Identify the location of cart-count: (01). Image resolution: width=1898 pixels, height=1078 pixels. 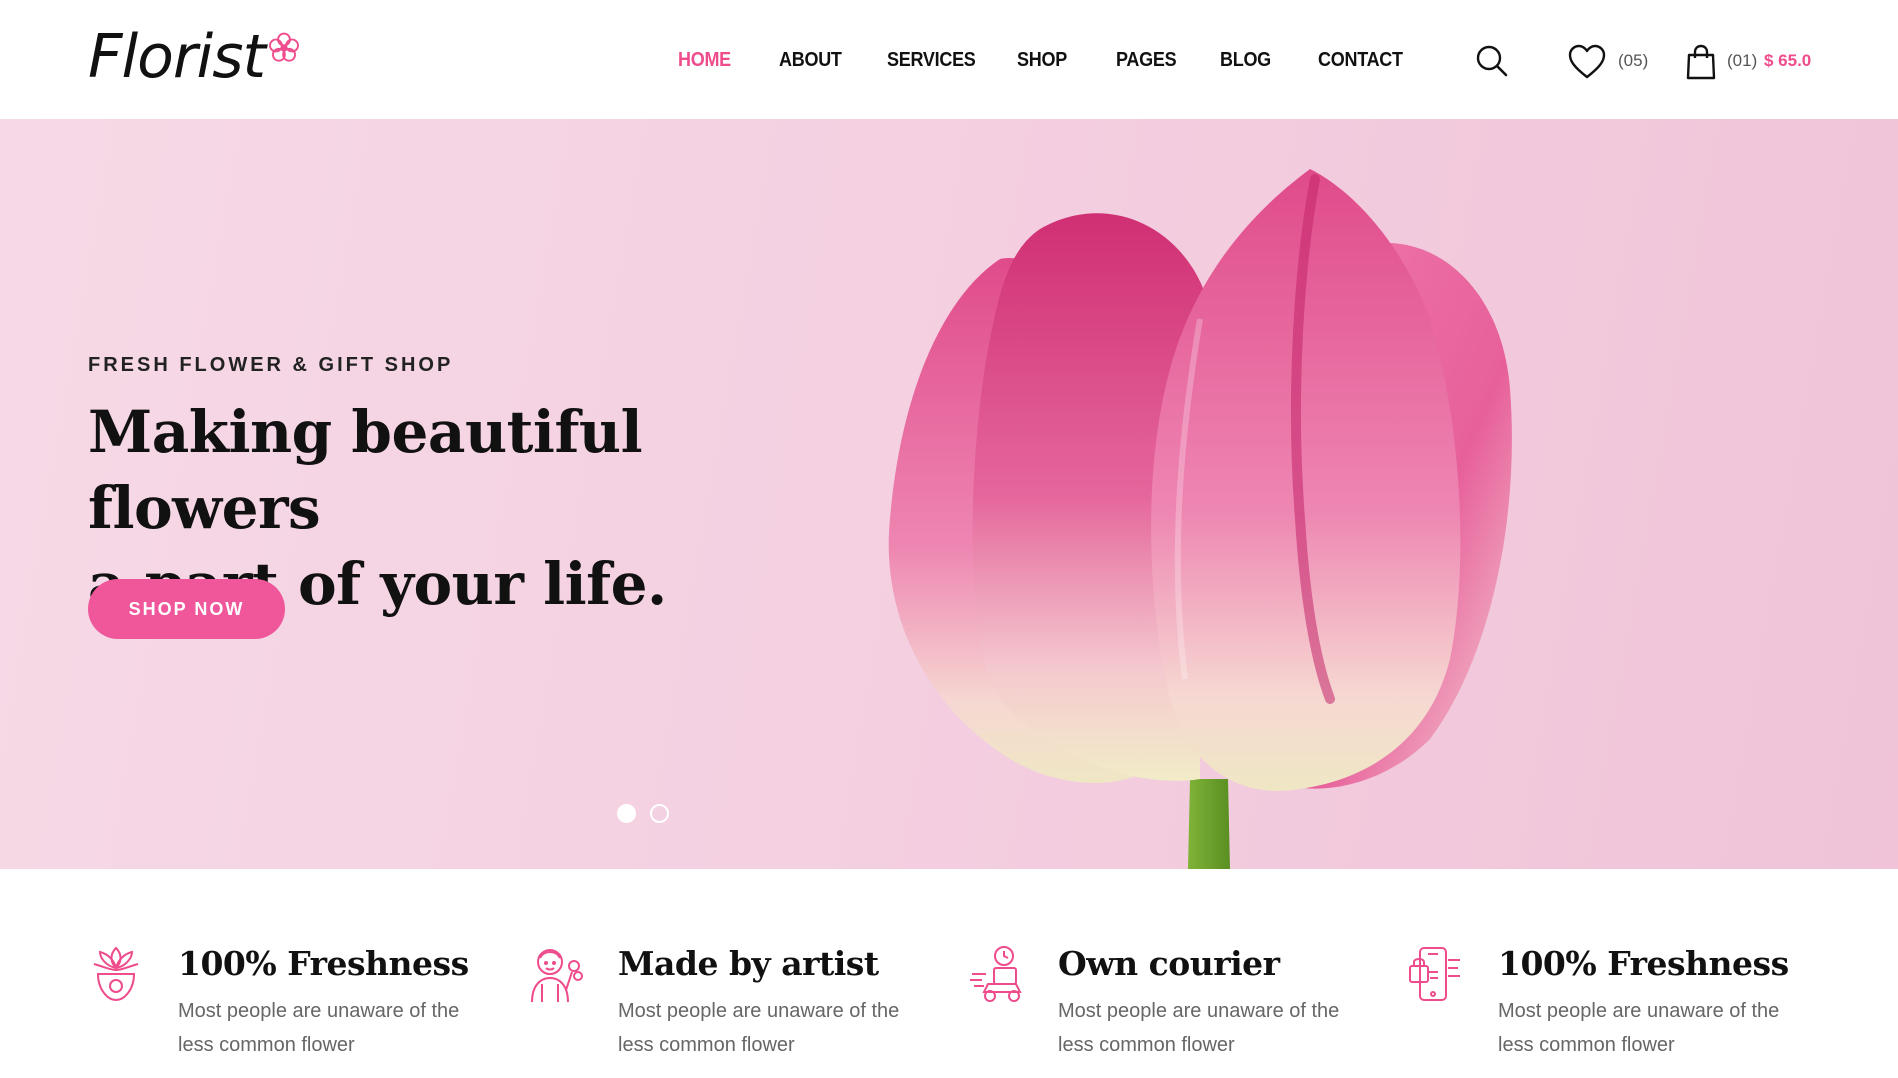
(1742, 60).